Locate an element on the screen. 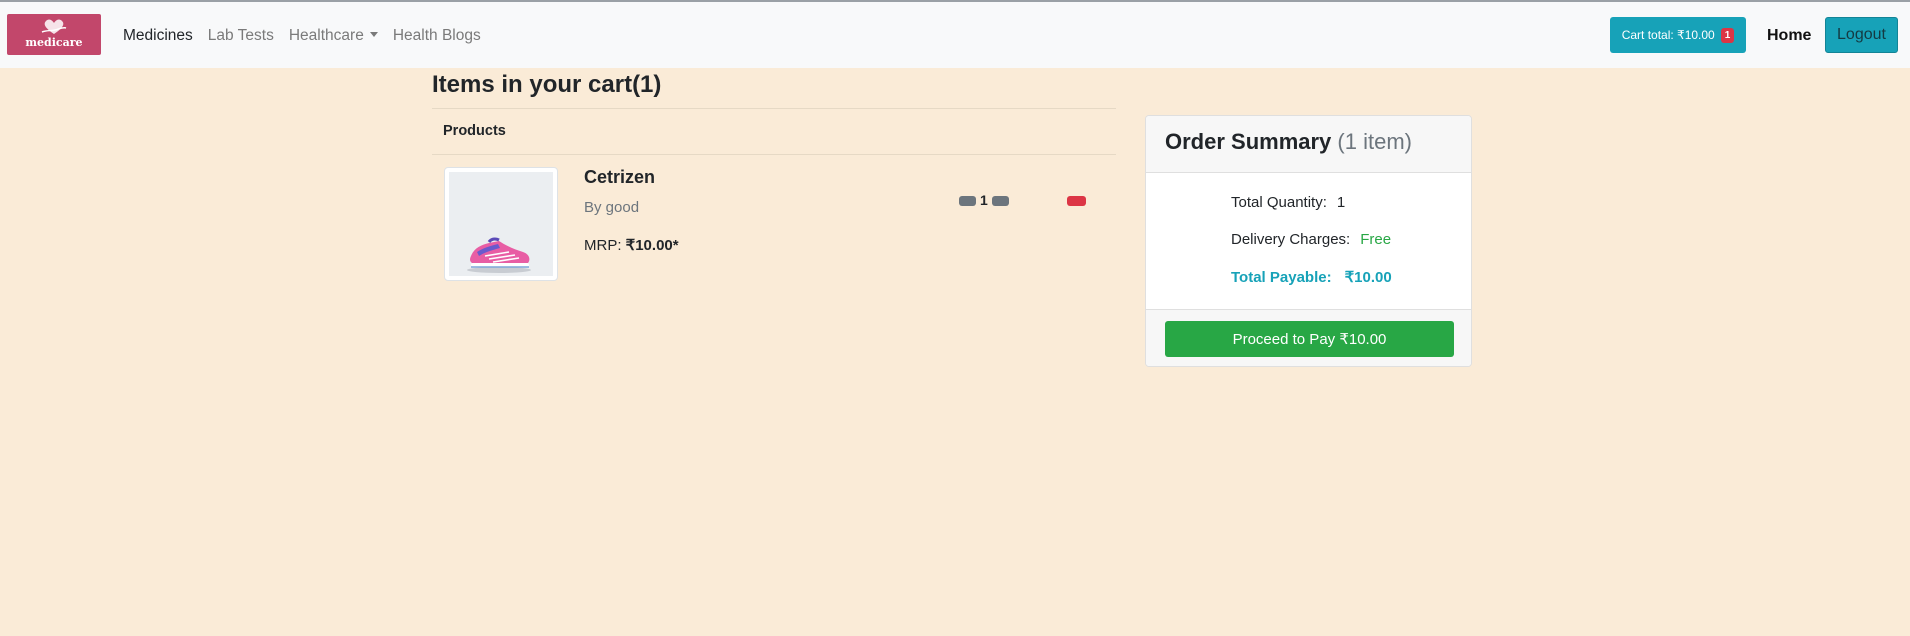 Image resolution: width=1910 pixels, height=636 pixels. products-header: Products is located at coordinates (474, 131).